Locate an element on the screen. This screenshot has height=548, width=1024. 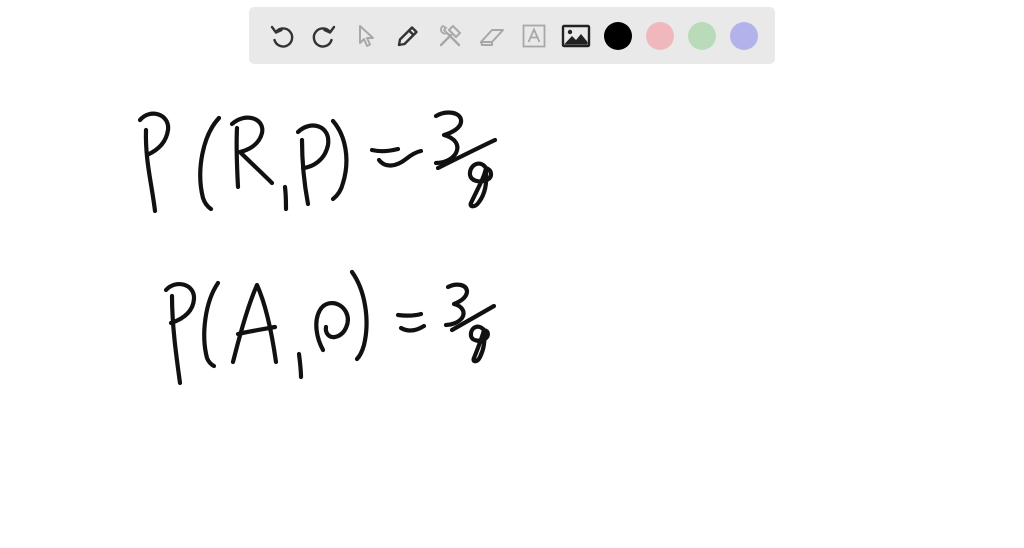
color-green-button is located at coordinates (702, 36).